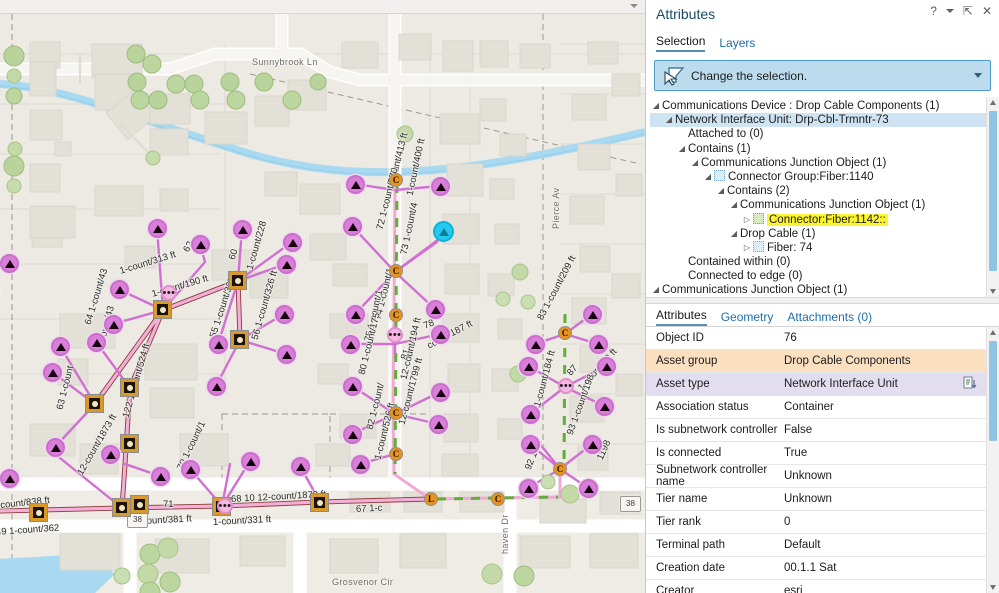 This screenshot has width=999, height=593. What do you see at coordinates (987, 11) in the screenshot?
I see `close-icon: ✕` at bounding box center [987, 11].